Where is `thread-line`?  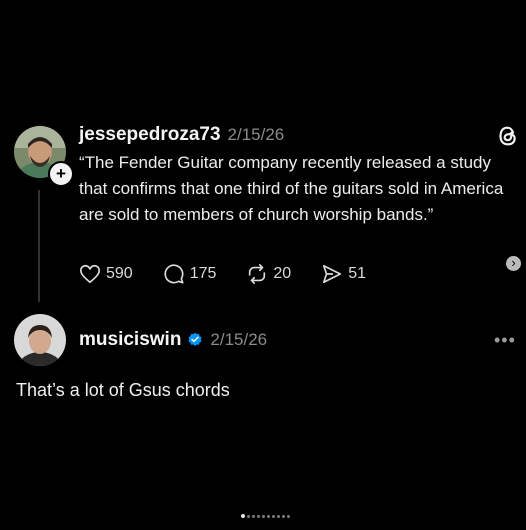
thread-line is located at coordinates (39, 246).